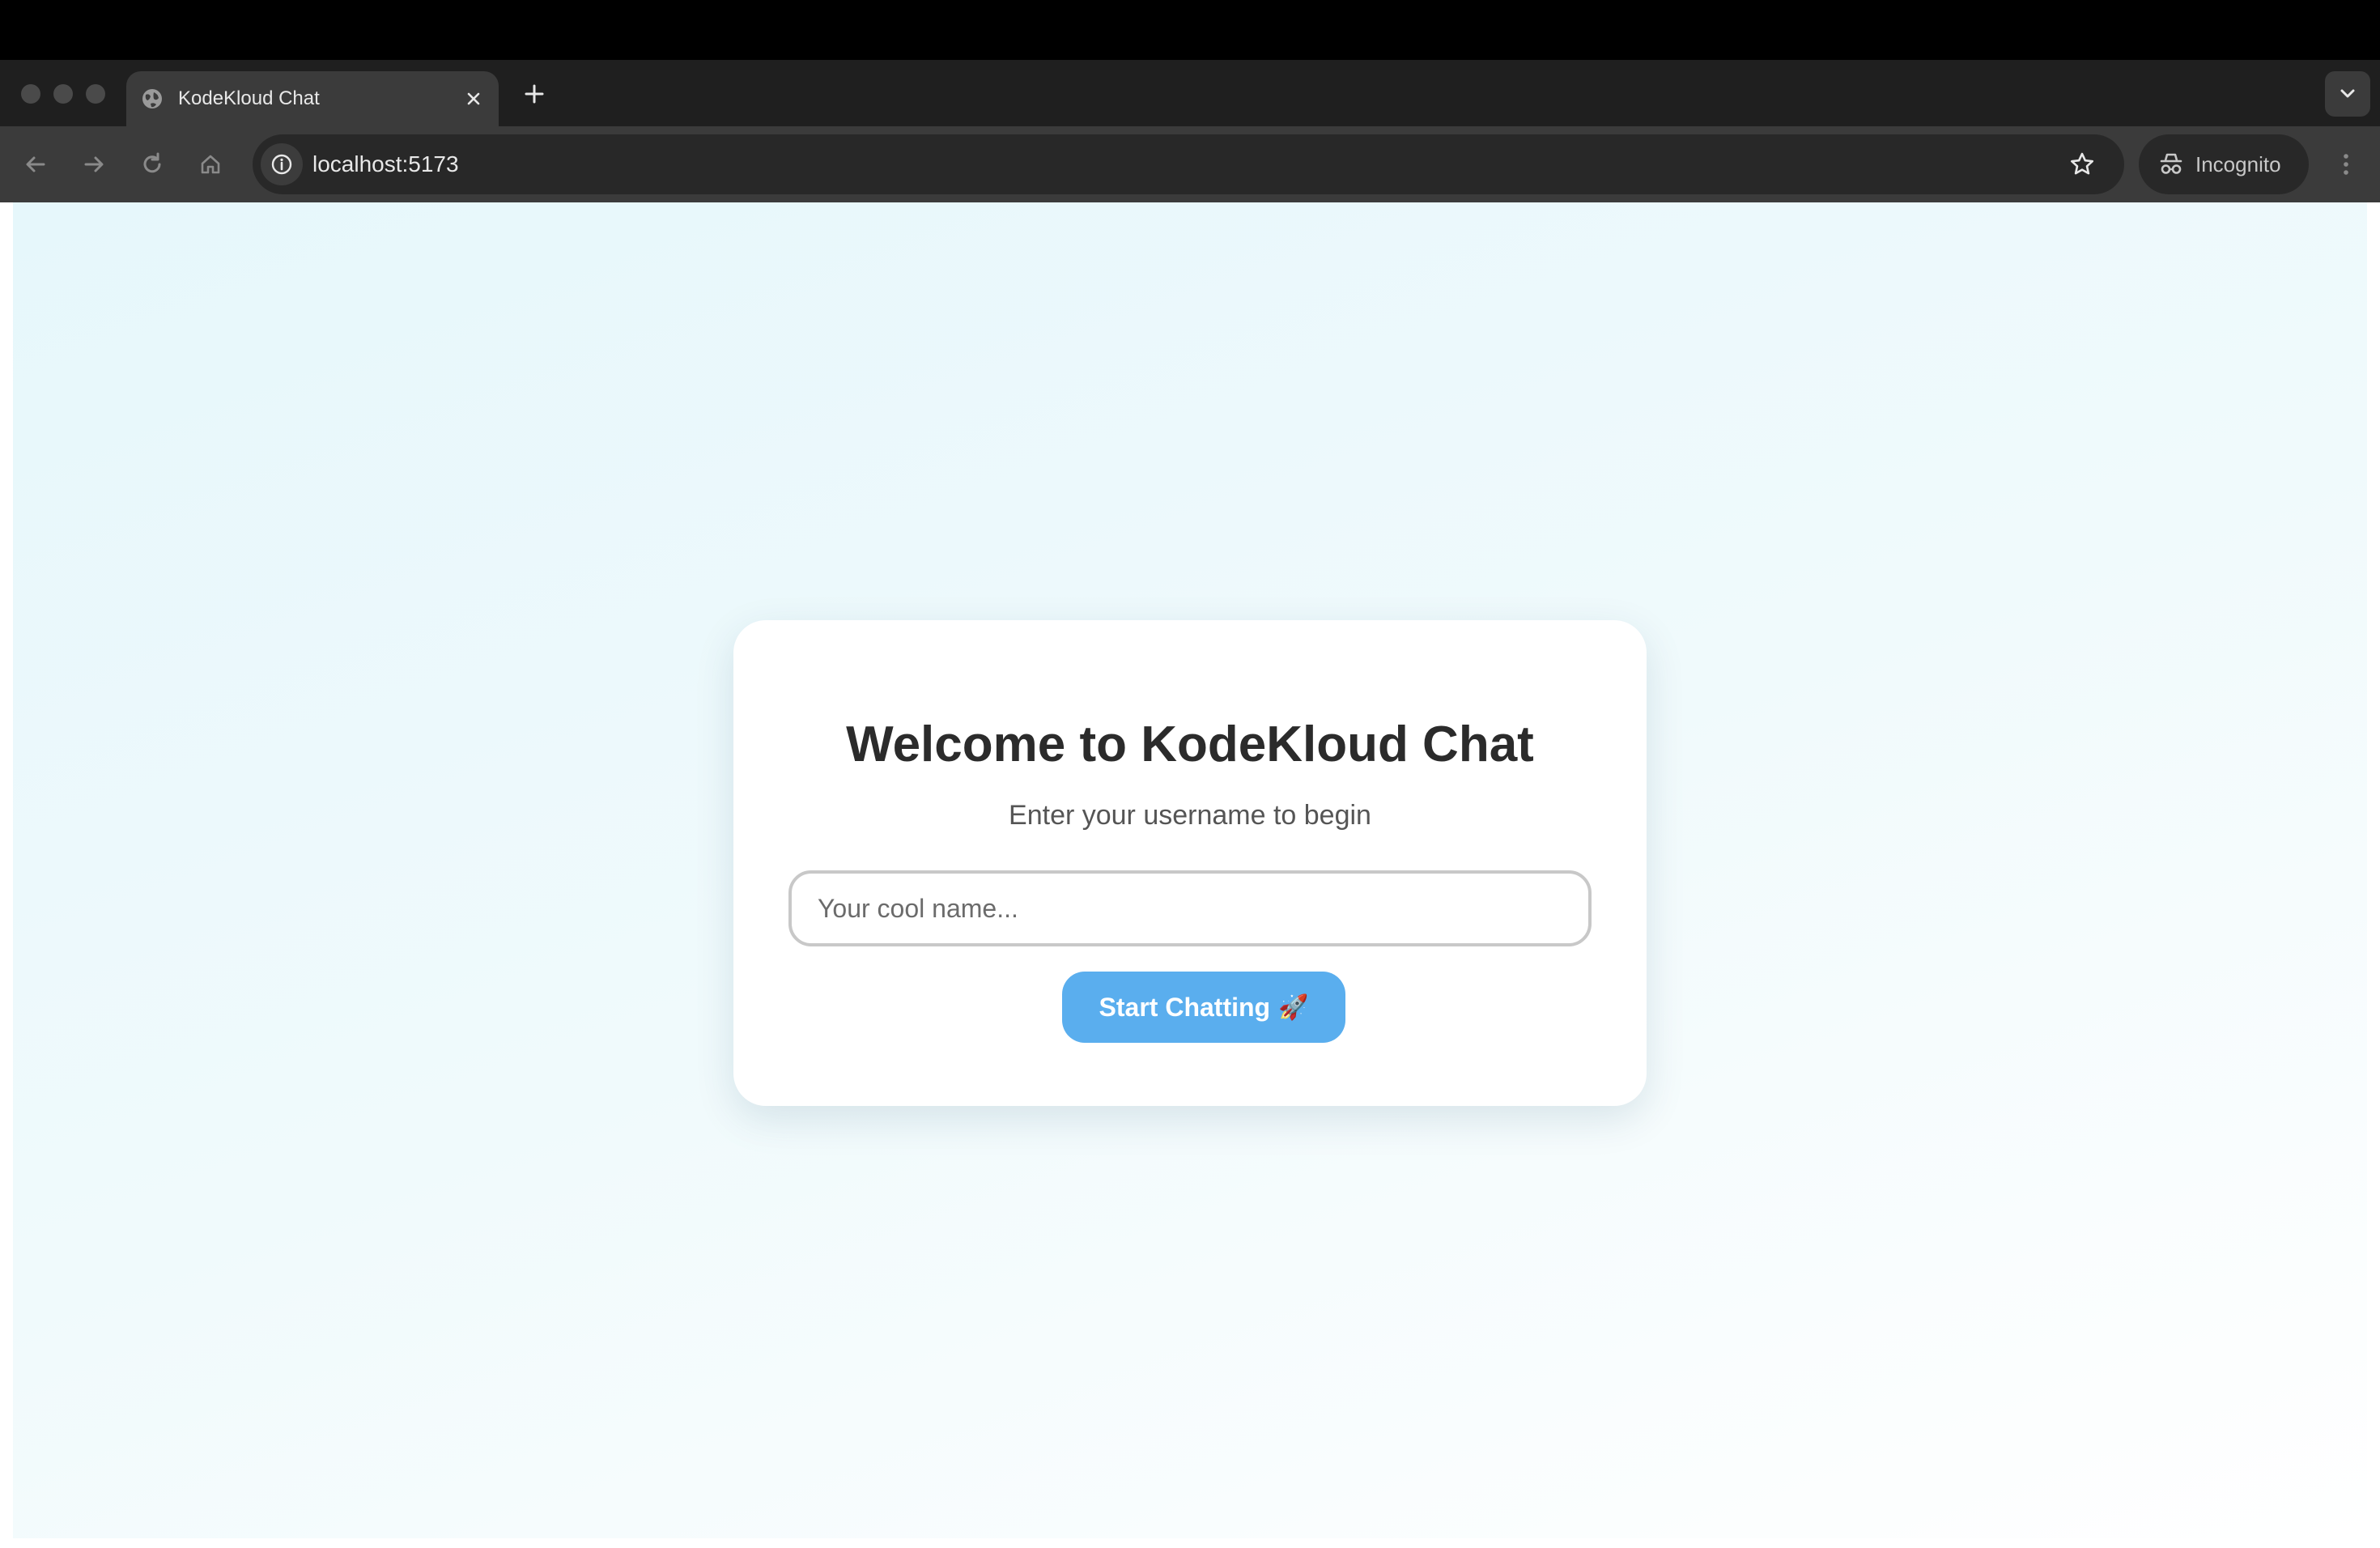 The image size is (2380, 1548). Describe the element at coordinates (1190, 908) in the screenshot. I see `username-input` at that location.